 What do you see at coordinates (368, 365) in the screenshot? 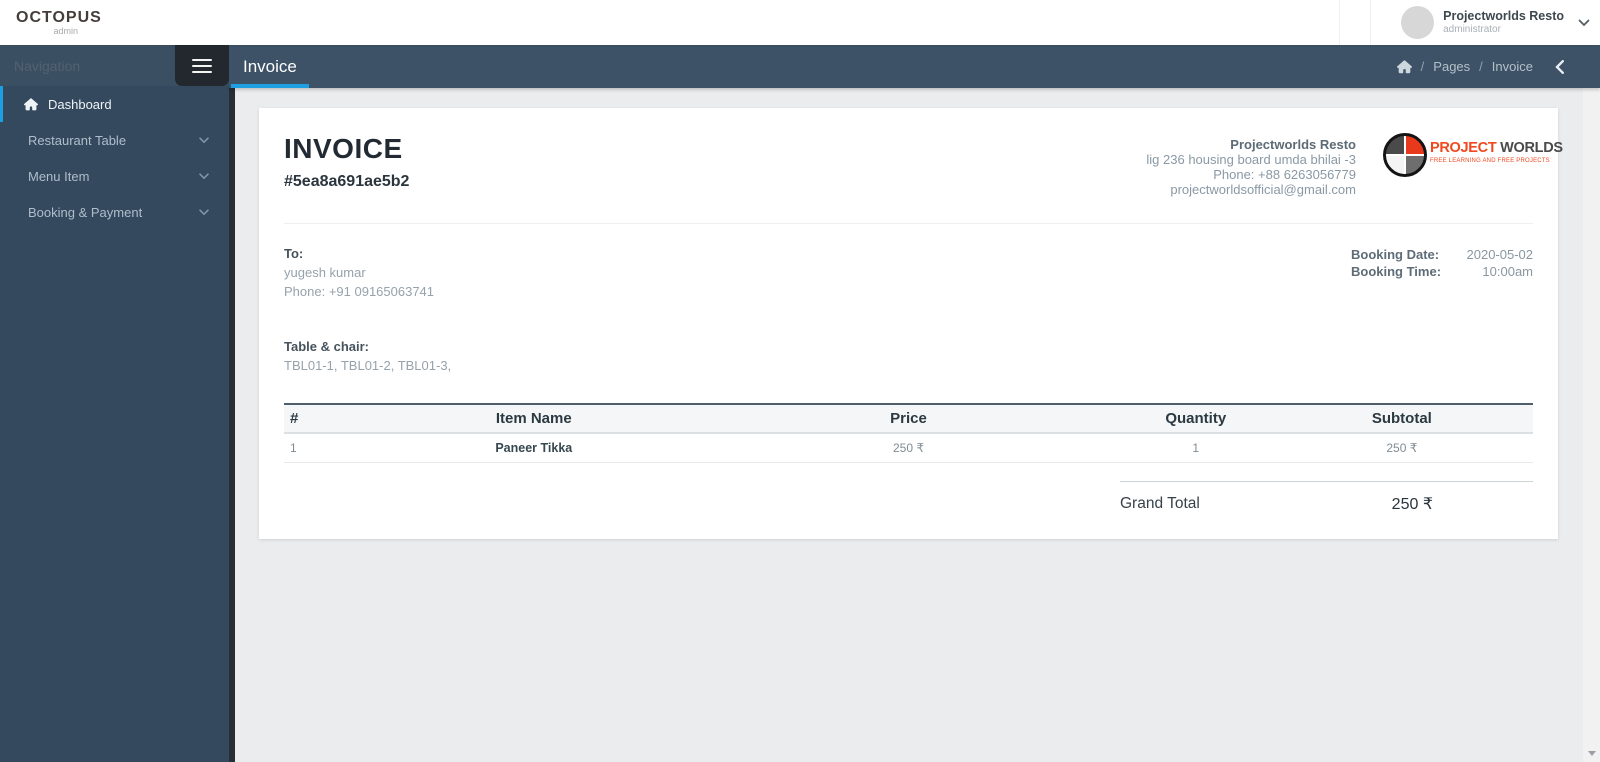
I see `table-chair-value: TBL01-1, TBL01-2, TBL01-3,` at bounding box center [368, 365].